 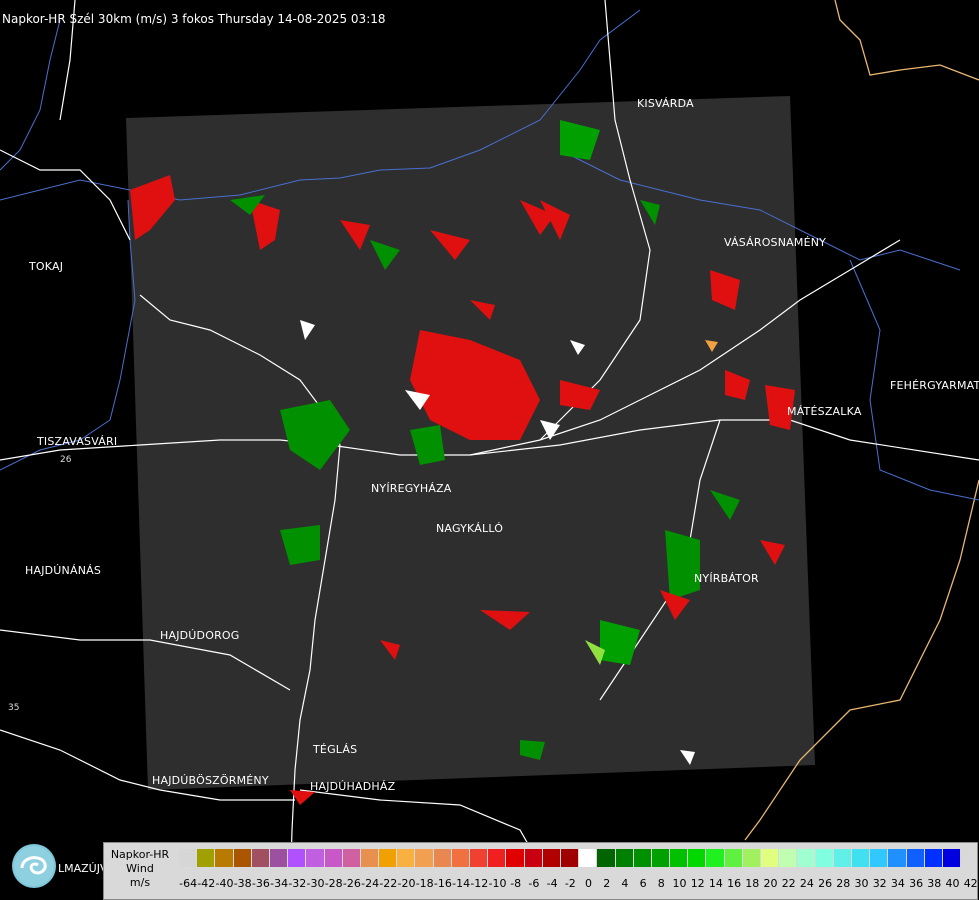 I want to click on city-label: TÉGLÁS, so click(x=335, y=749).